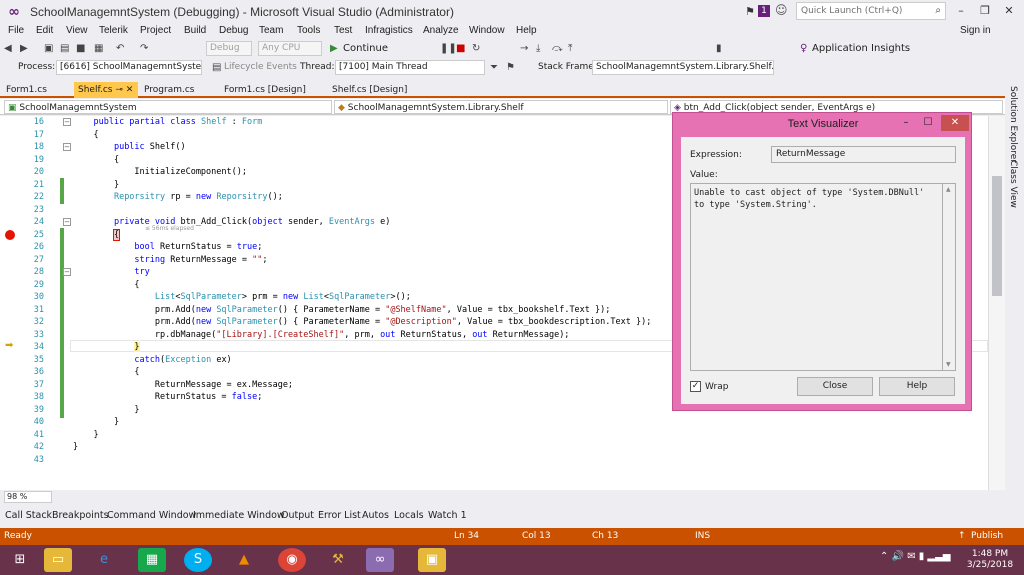  What do you see at coordinates (260, 67) in the screenshot?
I see `lifecycle-events-button: Lifecycle Events` at bounding box center [260, 67].